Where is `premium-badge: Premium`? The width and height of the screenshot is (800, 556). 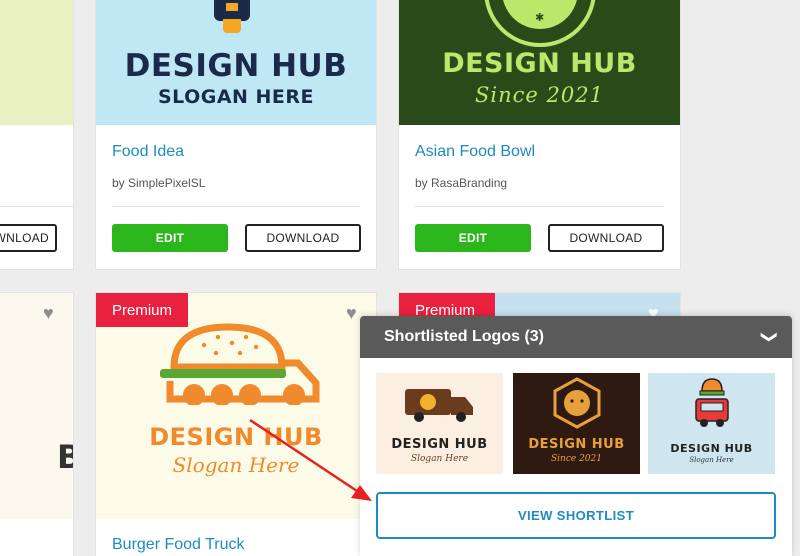
premium-badge: Premium is located at coordinates (142, 310).